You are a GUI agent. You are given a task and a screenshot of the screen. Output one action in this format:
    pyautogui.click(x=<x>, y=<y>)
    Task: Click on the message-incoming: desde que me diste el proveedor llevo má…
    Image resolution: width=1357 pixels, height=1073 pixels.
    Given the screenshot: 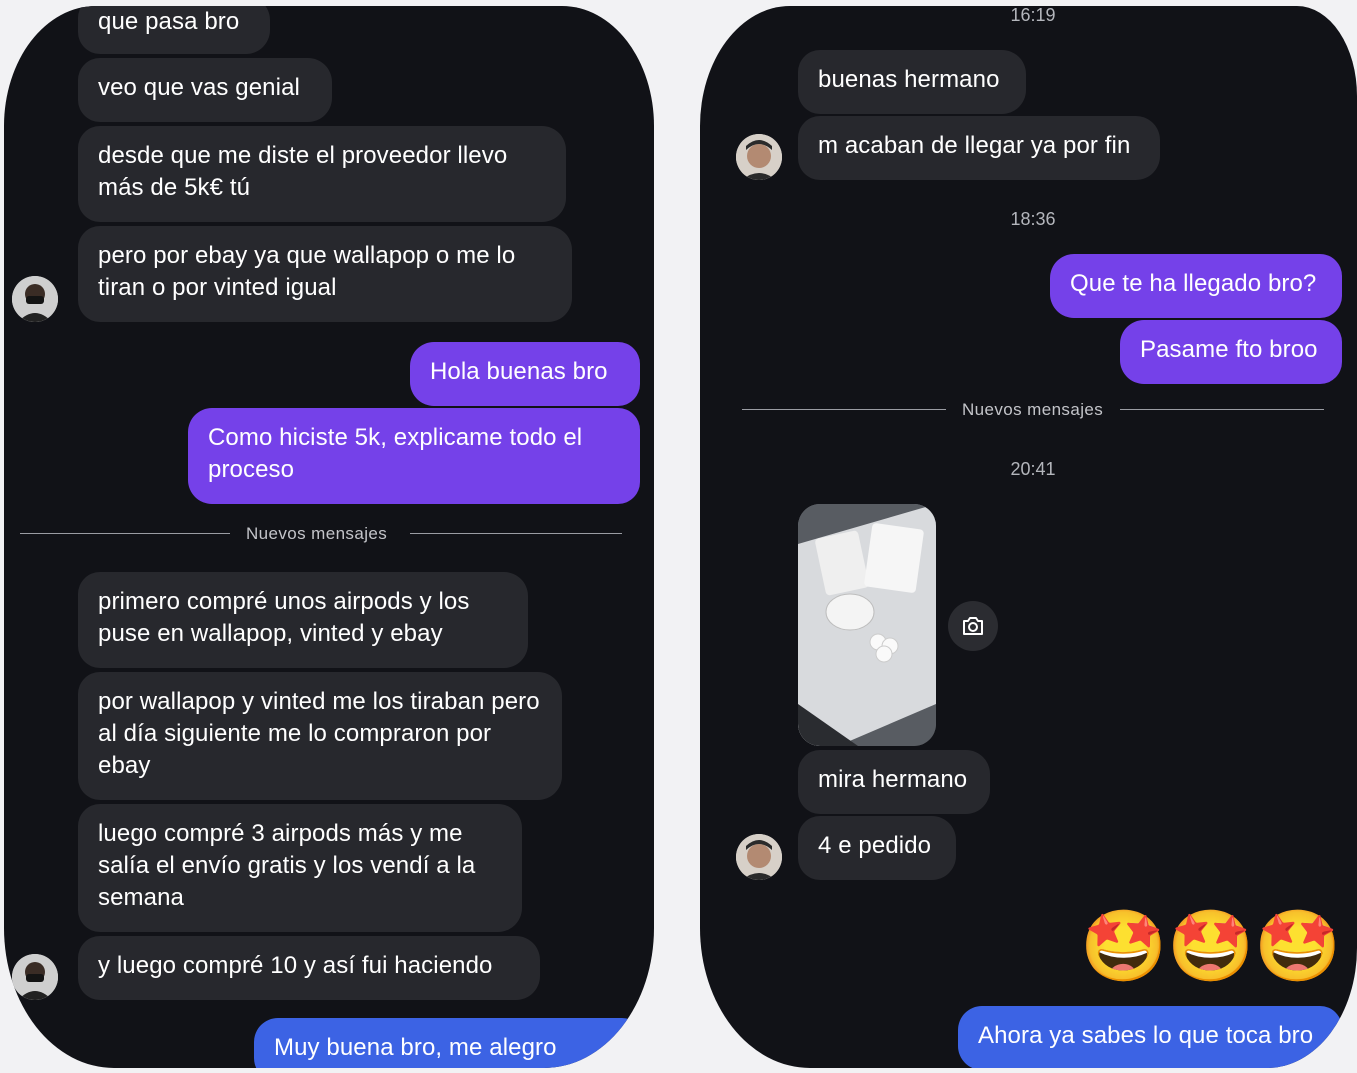 What is the action you would take?
    pyautogui.click(x=322, y=174)
    